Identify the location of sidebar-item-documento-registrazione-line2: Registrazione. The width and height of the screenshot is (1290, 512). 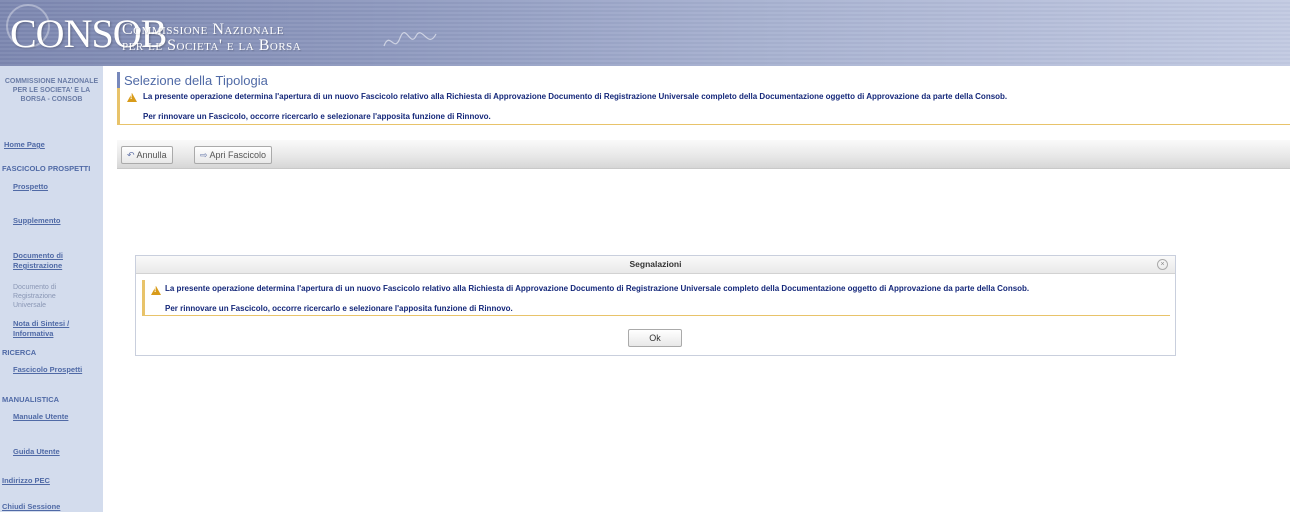
(38, 265).